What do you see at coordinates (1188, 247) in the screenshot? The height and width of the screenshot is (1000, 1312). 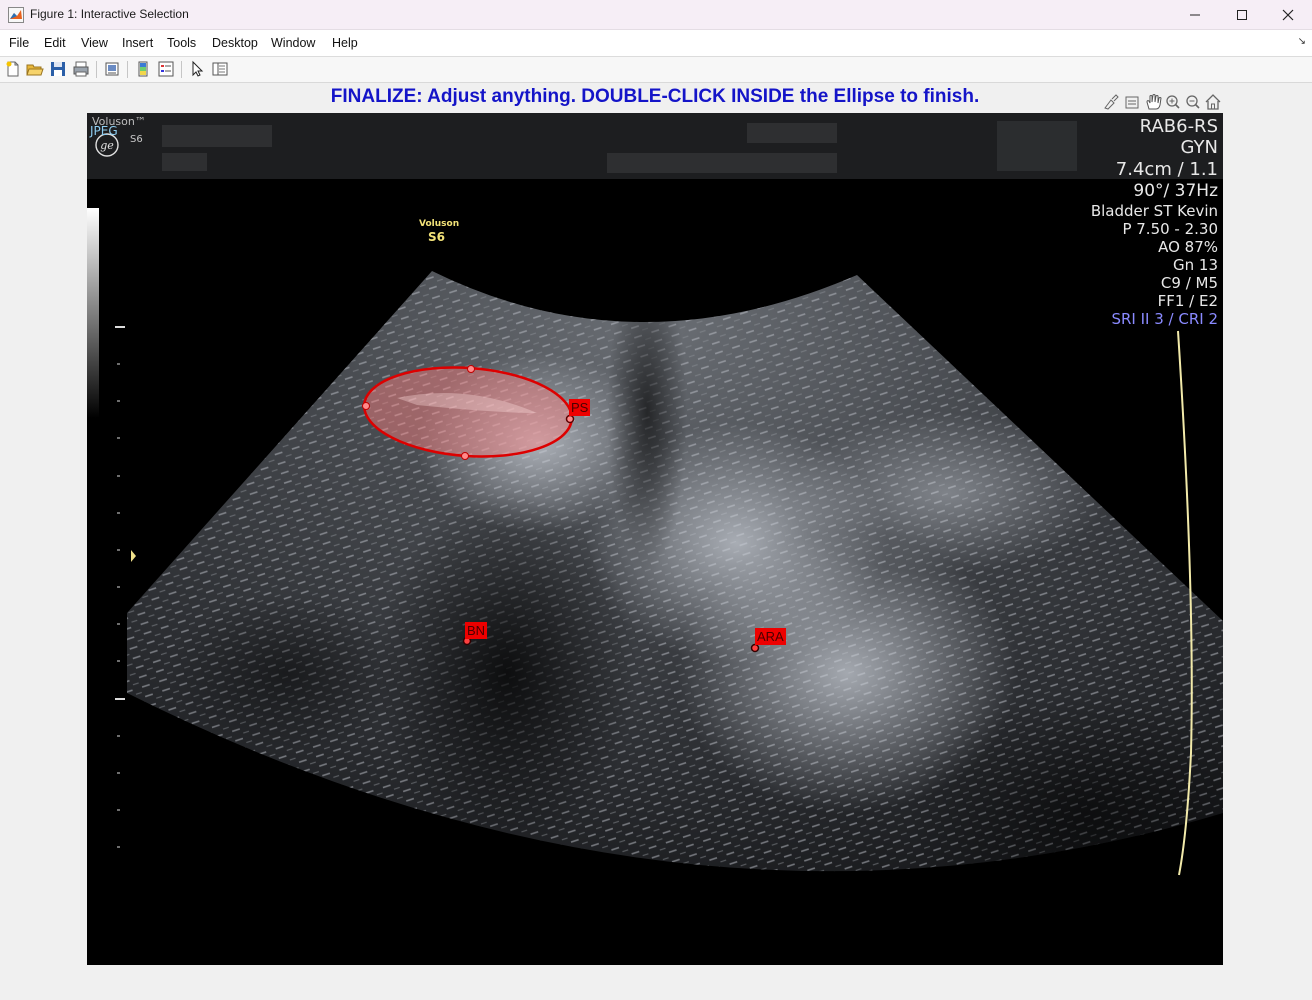 I see `hud-ao: AO 87%` at bounding box center [1188, 247].